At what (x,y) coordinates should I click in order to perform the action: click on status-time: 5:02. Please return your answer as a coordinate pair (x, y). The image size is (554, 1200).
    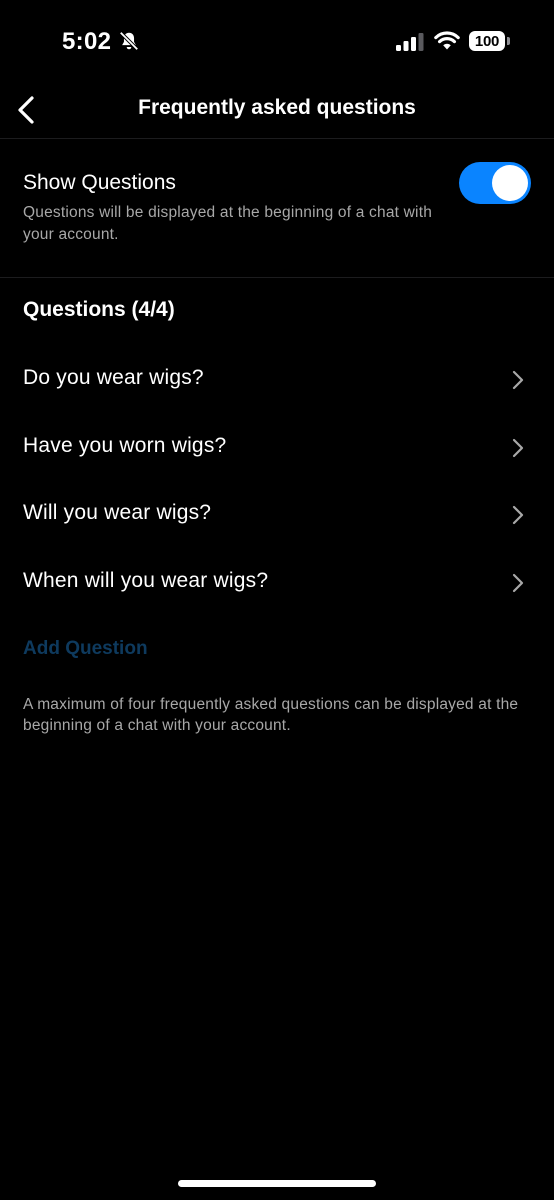
    Looking at the image, I should click on (87, 41).